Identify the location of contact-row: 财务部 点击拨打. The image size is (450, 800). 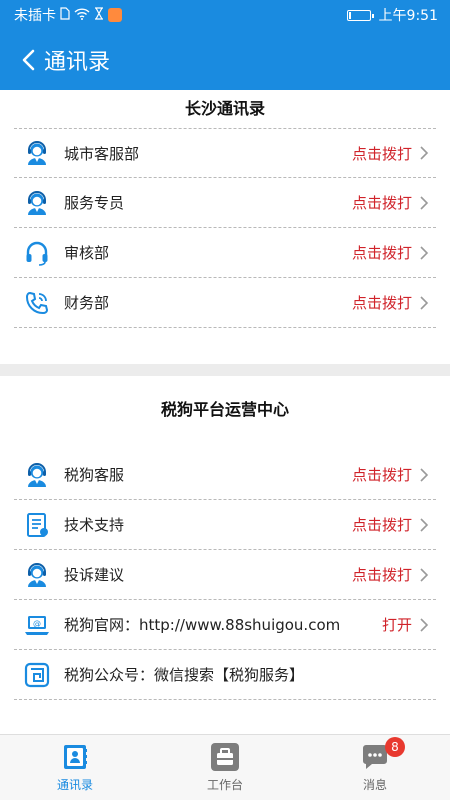
(225, 303).